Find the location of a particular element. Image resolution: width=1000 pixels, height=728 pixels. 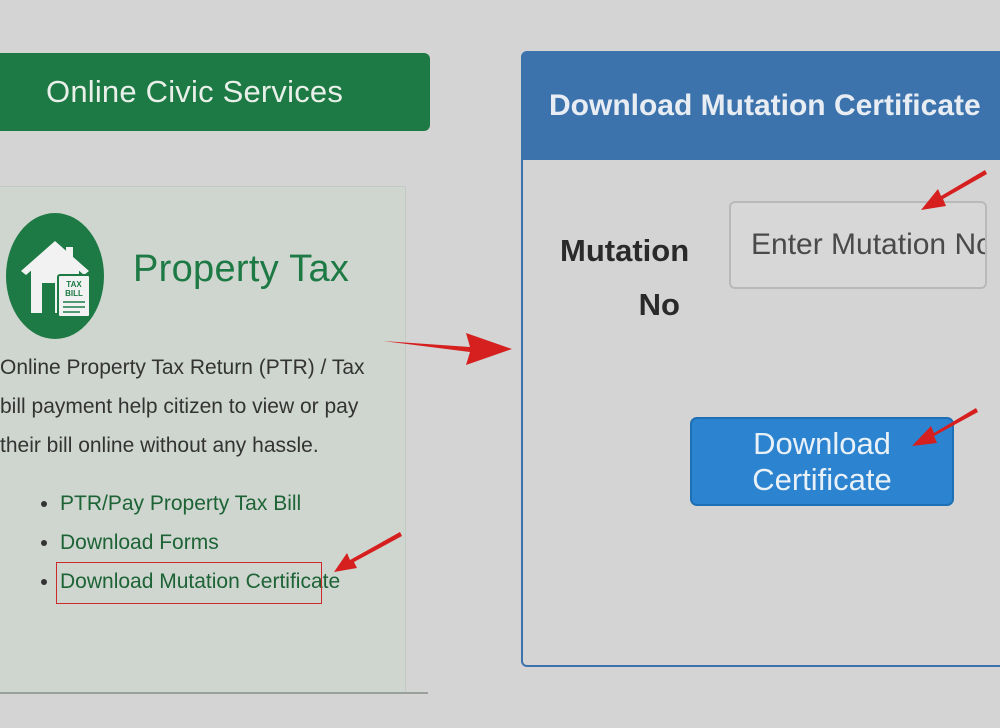

mutation-no-label: Mutation No is located at coordinates (625, 277).